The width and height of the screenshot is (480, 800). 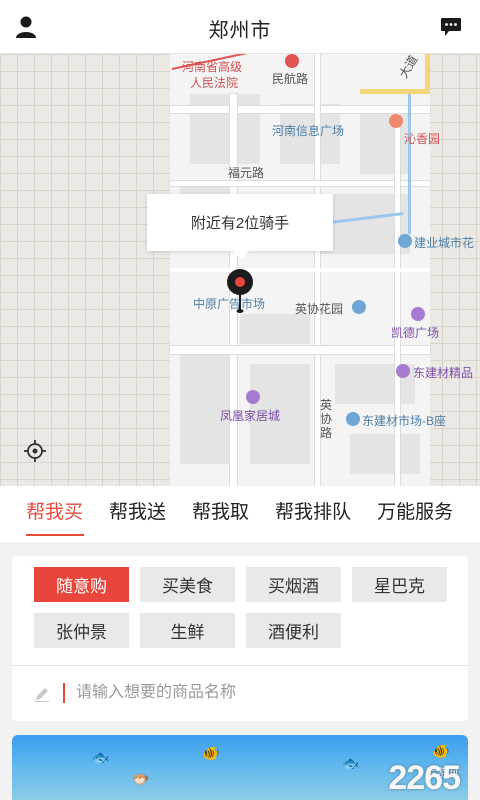 What do you see at coordinates (212, 67) in the screenshot?
I see `map-label-court-1: 河南省高级` at bounding box center [212, 67].